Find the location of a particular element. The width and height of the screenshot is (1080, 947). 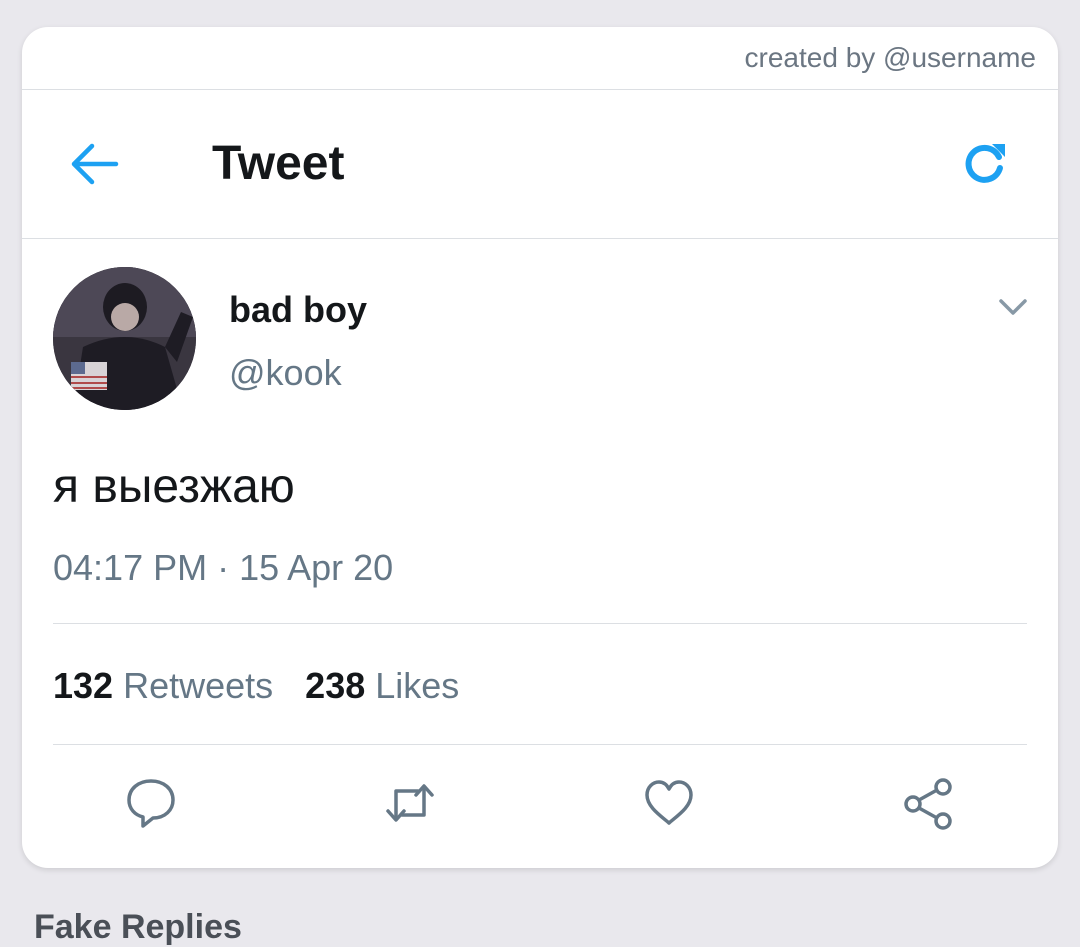

comment-icon is located at coordinates (151, 803).